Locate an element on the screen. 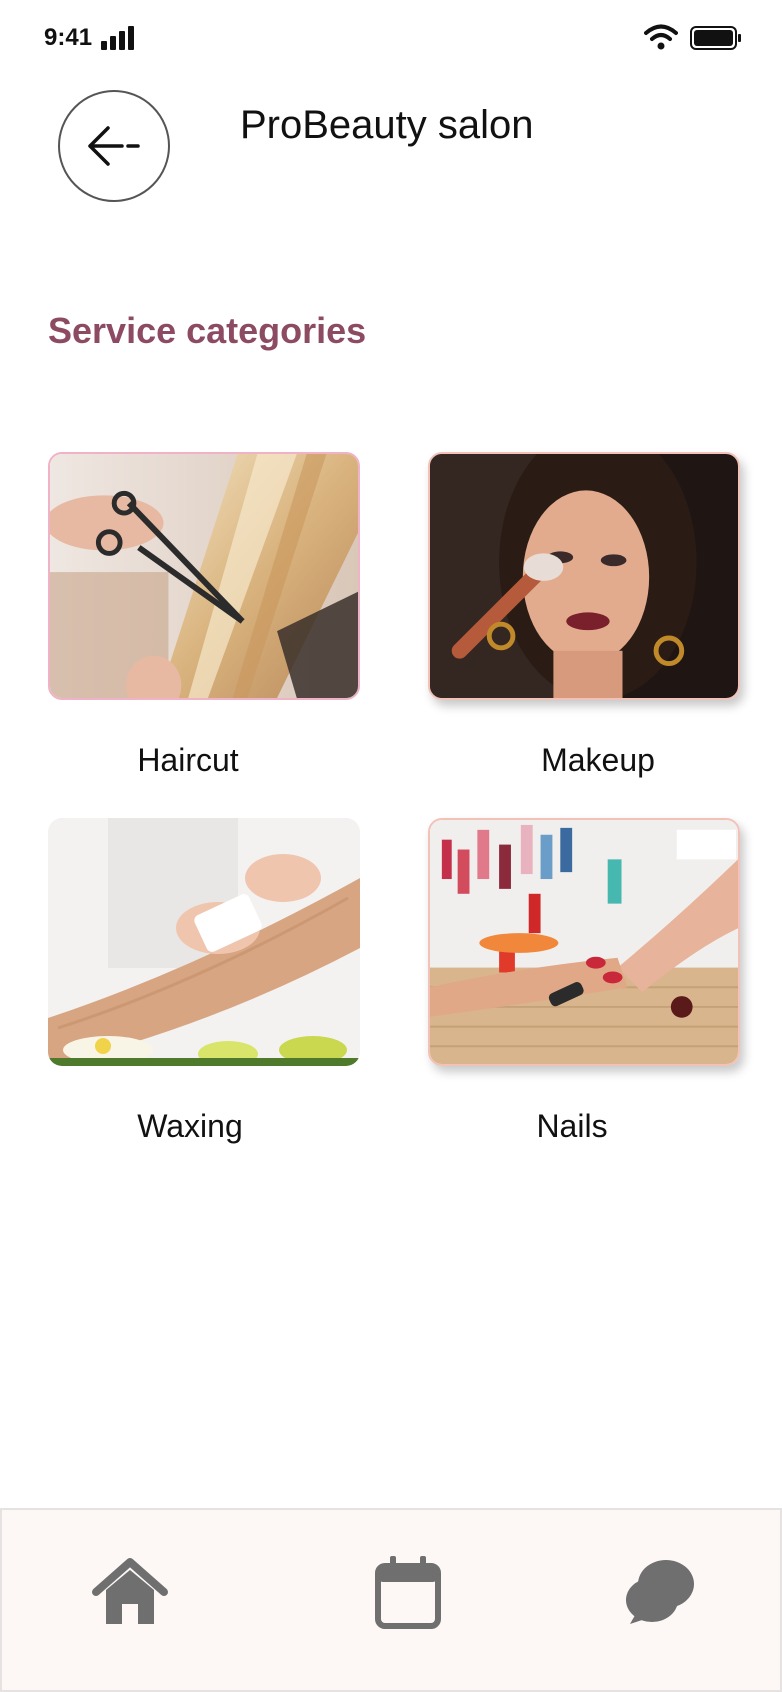 Image resolution: width=782 pixels, height=1692 pixels. home-icon is located at coordinates (130, 1591).